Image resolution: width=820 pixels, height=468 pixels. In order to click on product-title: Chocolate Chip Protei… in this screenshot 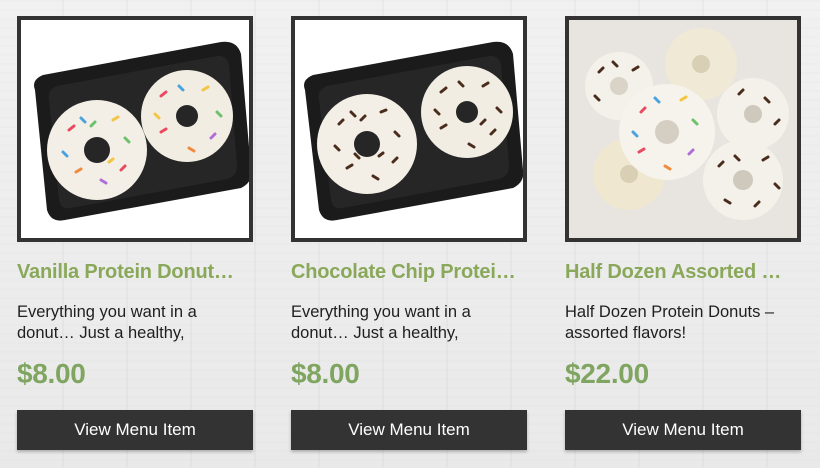, I will do `click(409, 272)`.